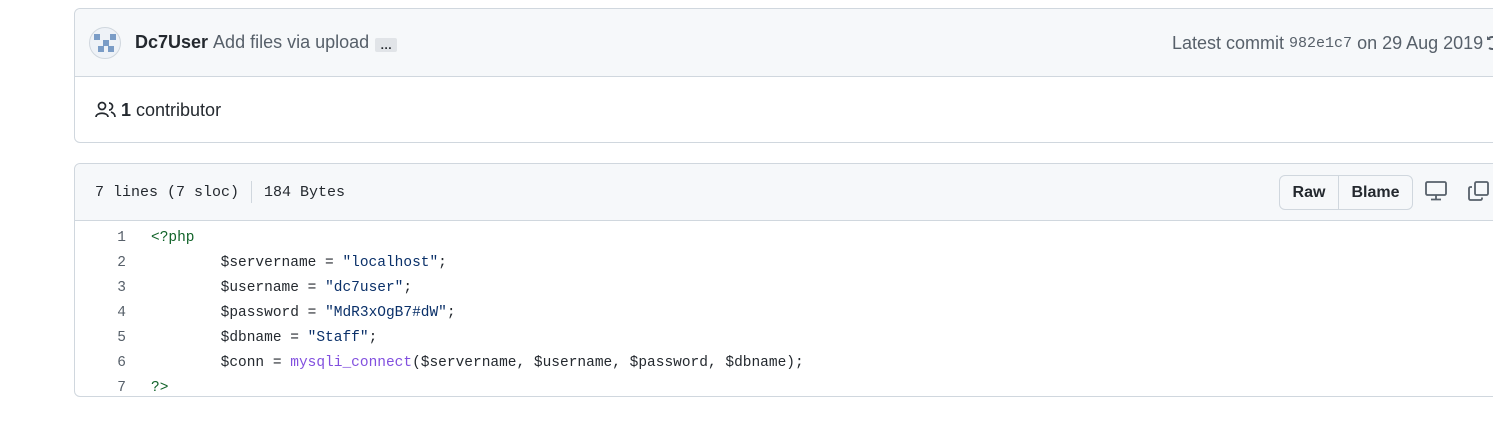 Image resolution: width=1493 pixels, height=428 pixels. What do you see at coordinates (100, 263) in the screenshot?
I see `line-number: 2` at bounding box center [100, 263].